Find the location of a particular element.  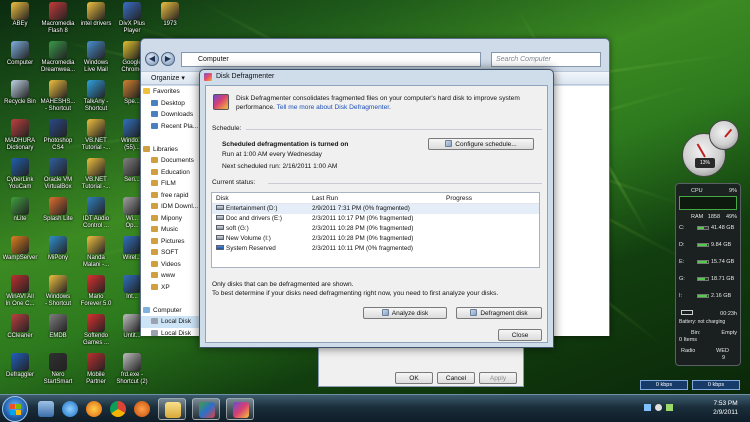

nav-item: Libraries is located at coordinates (171, 150).